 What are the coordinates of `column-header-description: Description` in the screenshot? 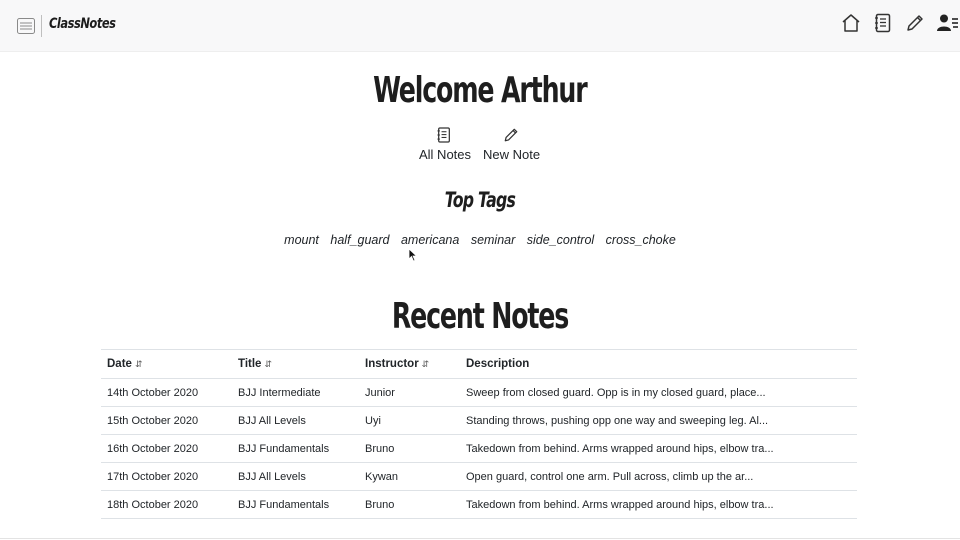 It's located at (658, 364).